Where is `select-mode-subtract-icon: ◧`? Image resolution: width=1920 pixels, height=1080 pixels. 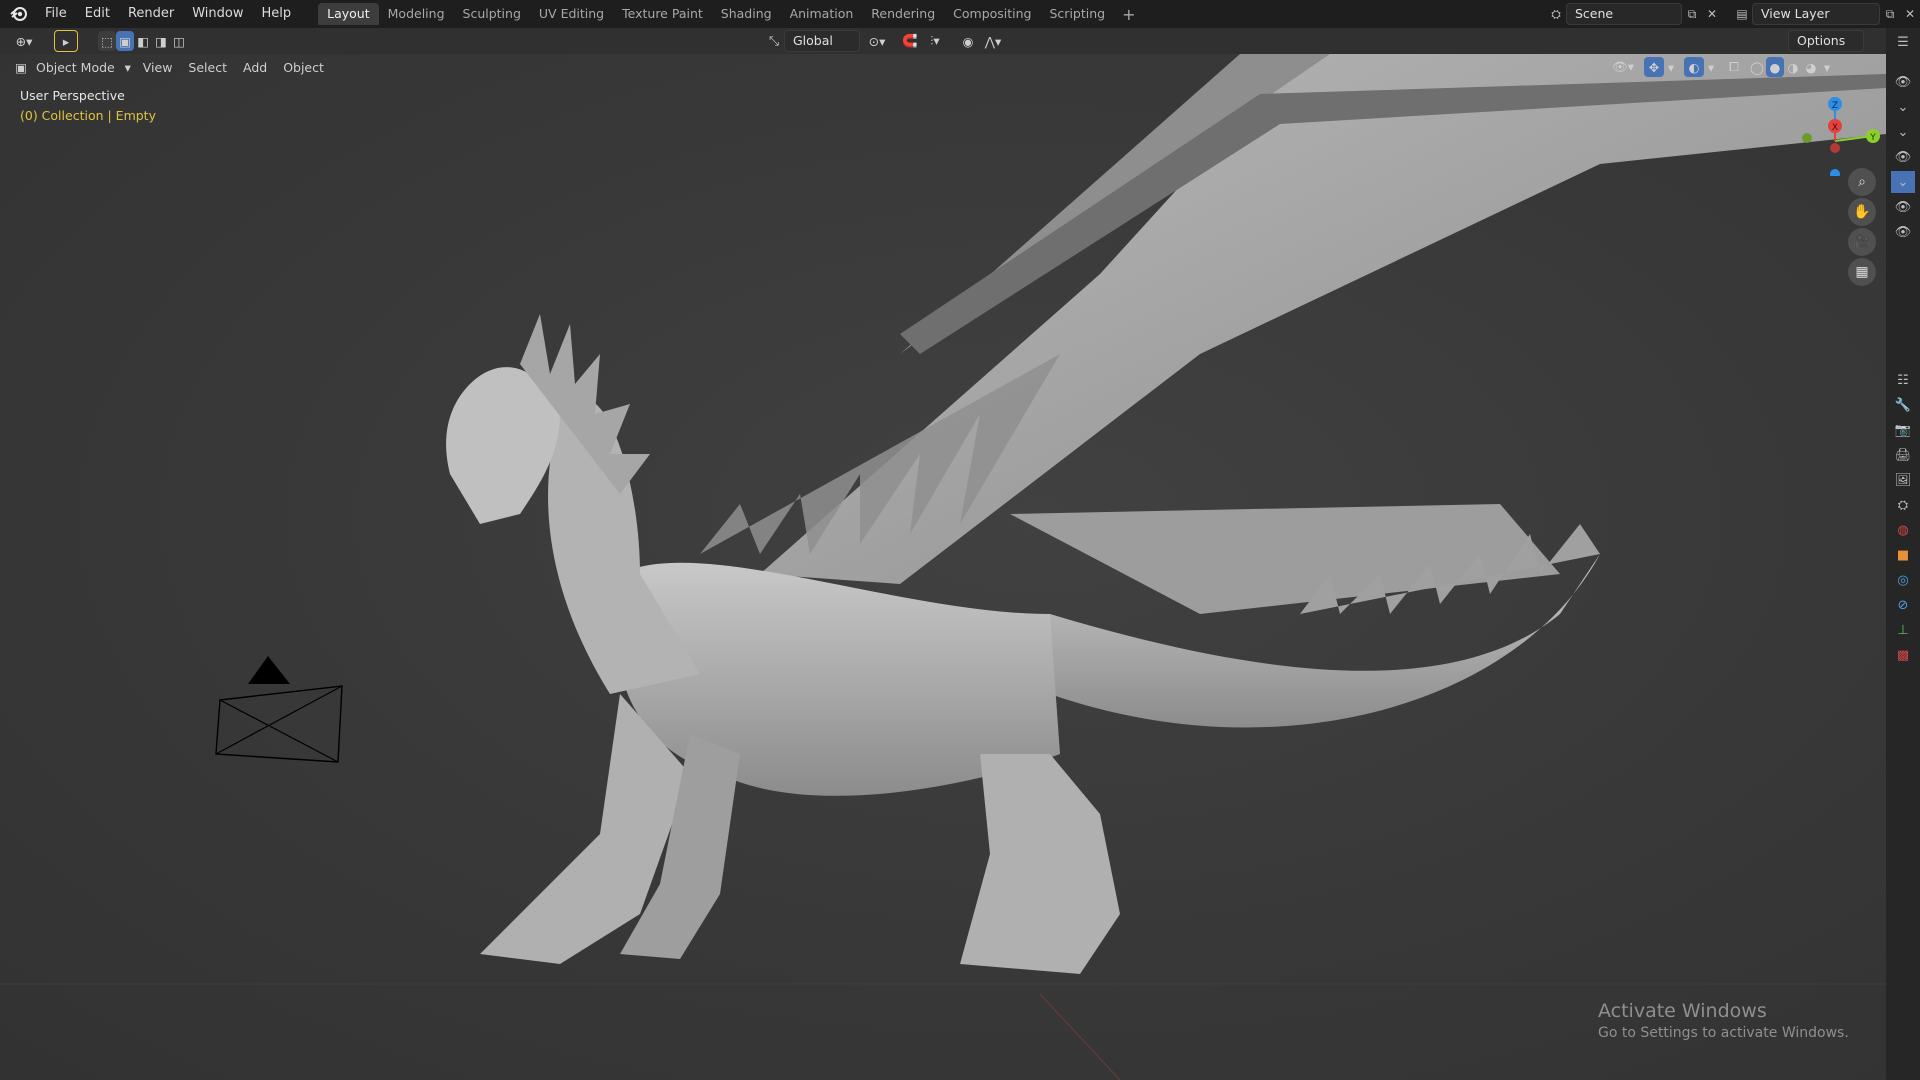 select-mode-subtract-icon: ◧ is located at coordinates (143, 41).